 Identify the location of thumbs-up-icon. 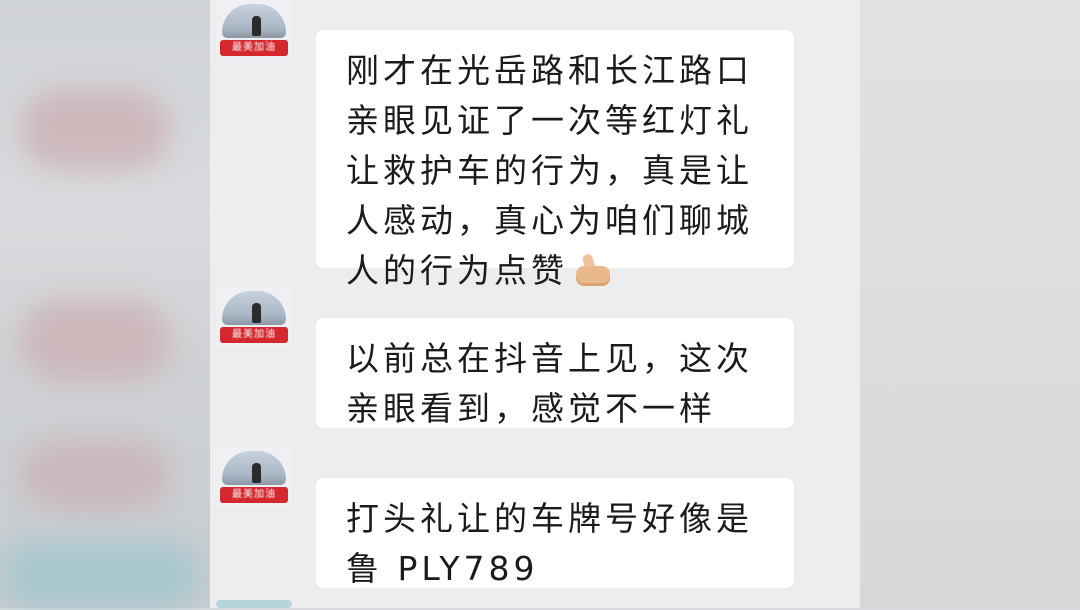
(592, 270).